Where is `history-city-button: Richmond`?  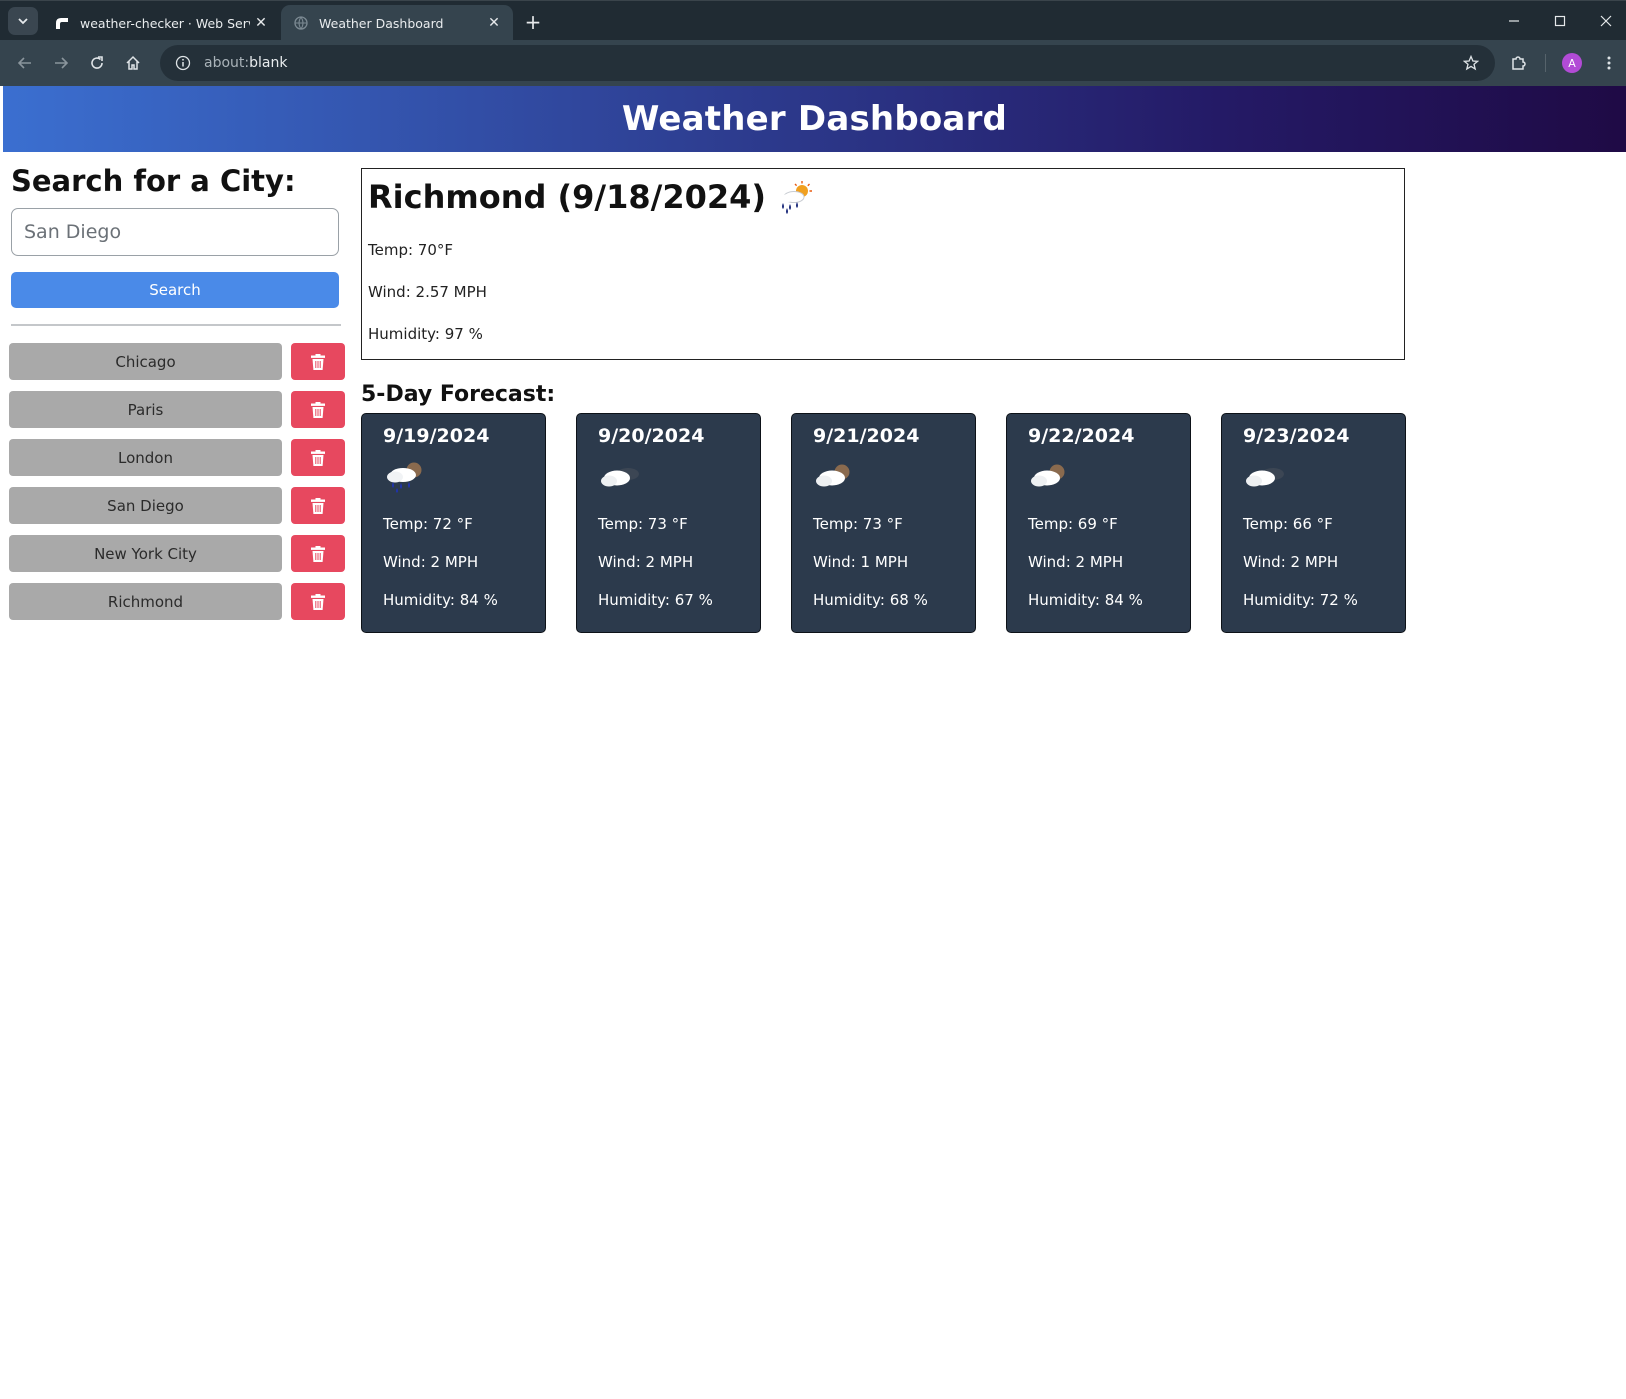
history-city-button: Richmond is located at coordinates (145, 601).